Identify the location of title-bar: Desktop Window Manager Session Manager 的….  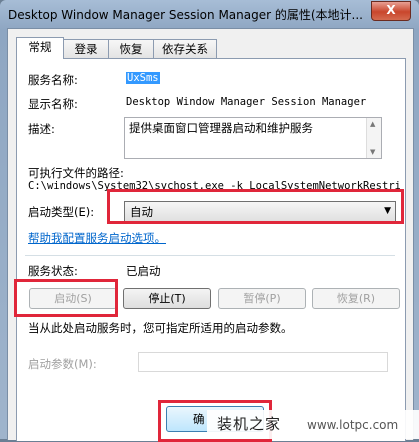
(209, 14).